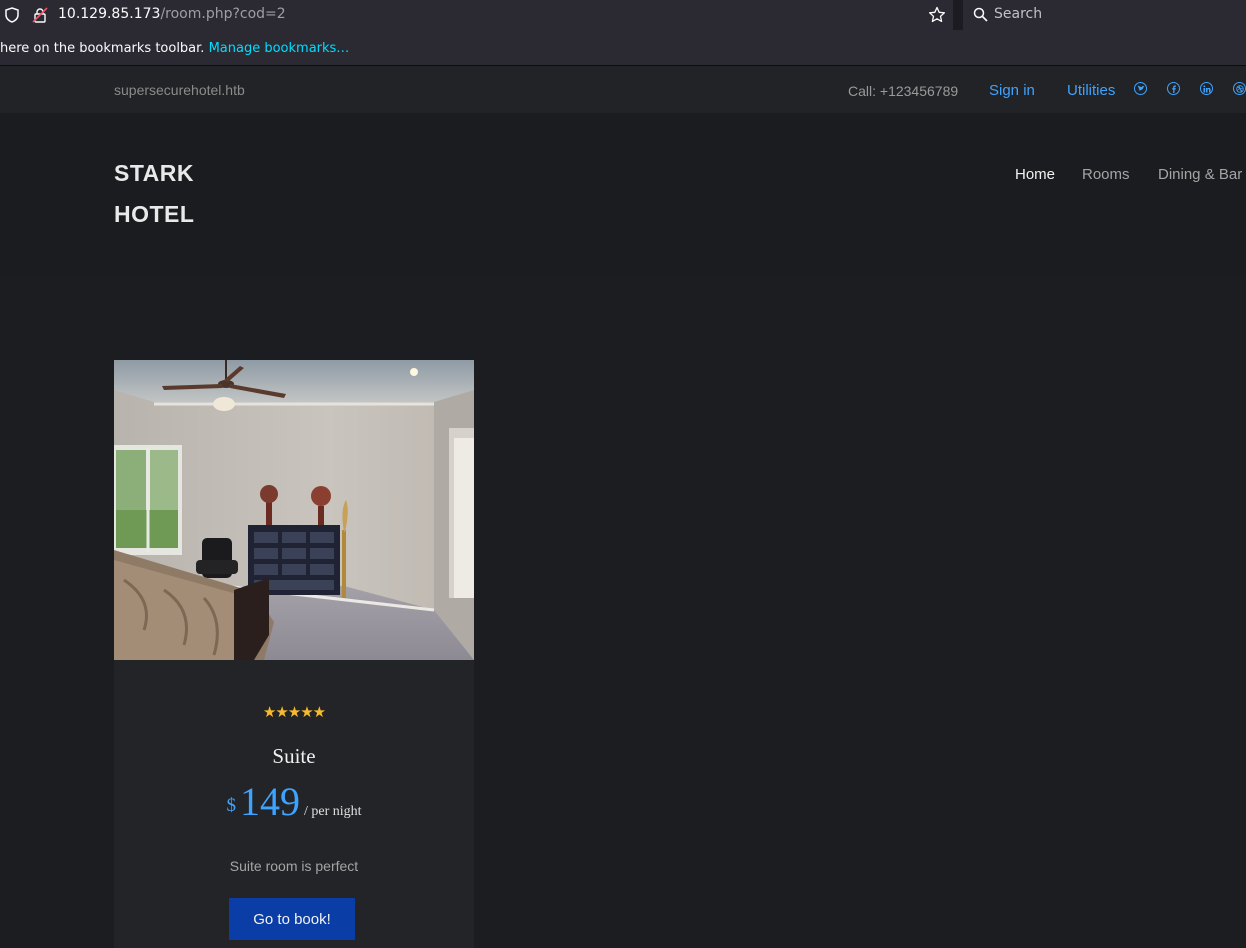 This screenshot has height=948, width=1246. What do you see at coordinates (231, 805) in the screenshot?
I see `price-currency: $` at bounding box center [231, 805].